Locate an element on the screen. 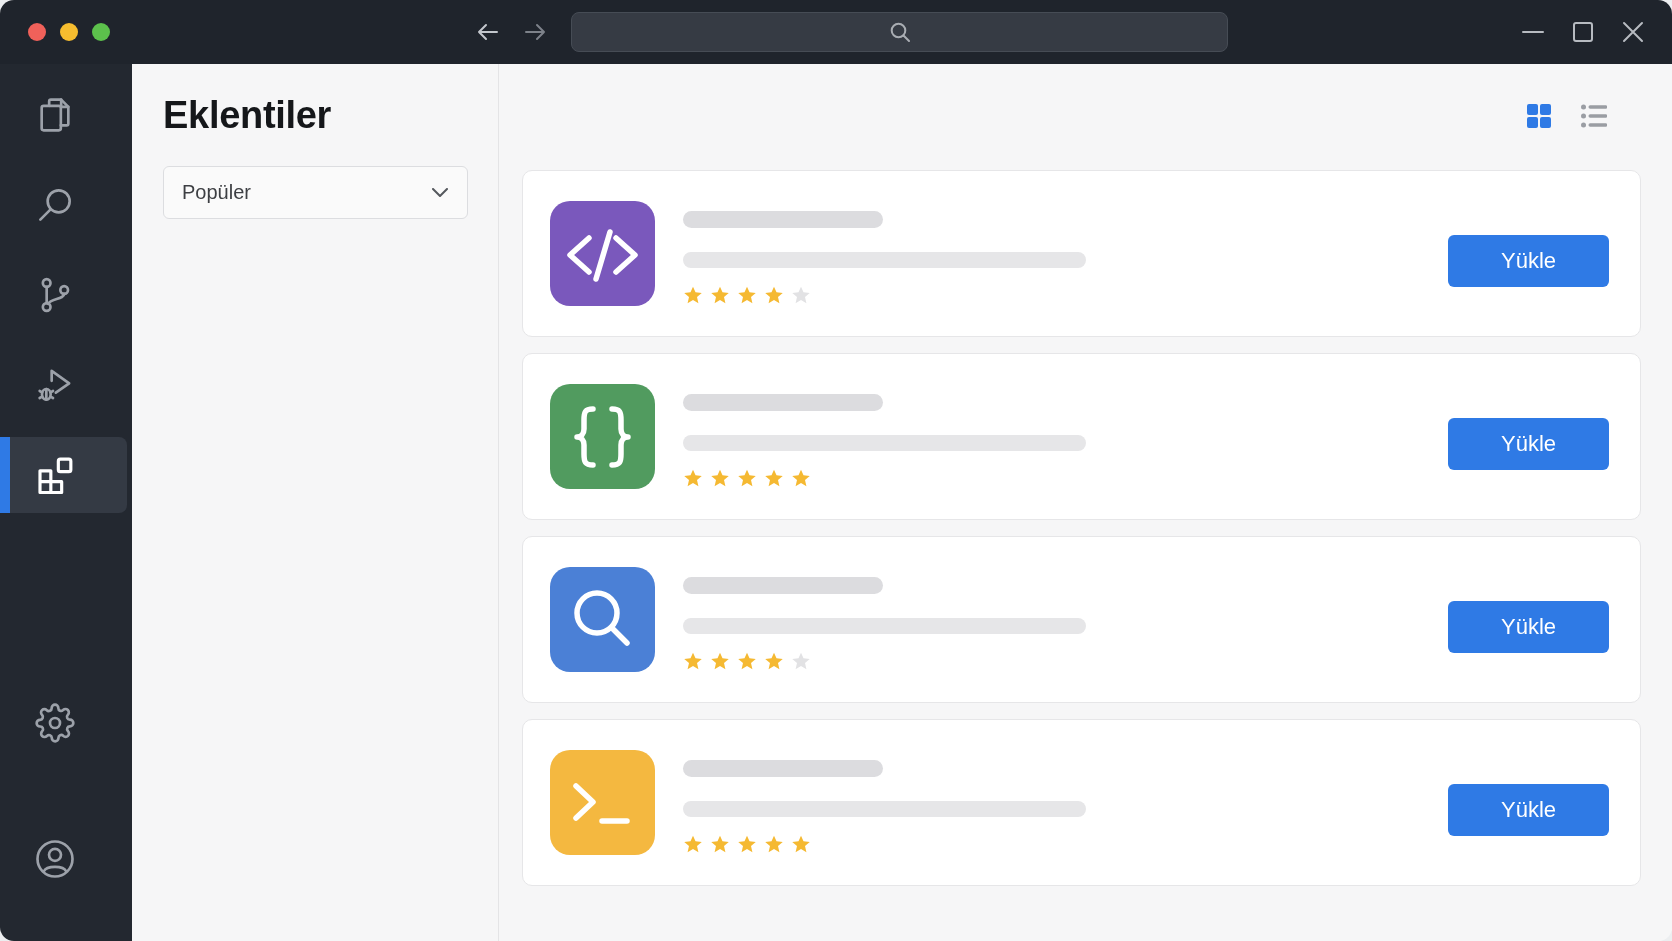 The height and width of the screenshot is (941, 1672). search-icon is located at coordinates (899, 32).